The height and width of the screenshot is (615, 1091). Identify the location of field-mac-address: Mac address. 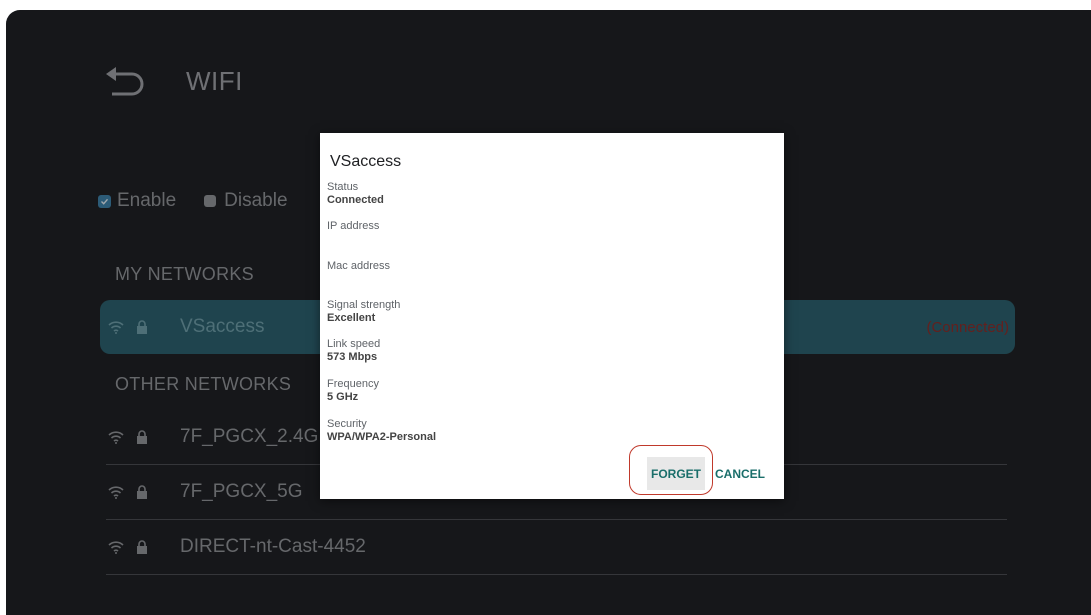
(358, 266).